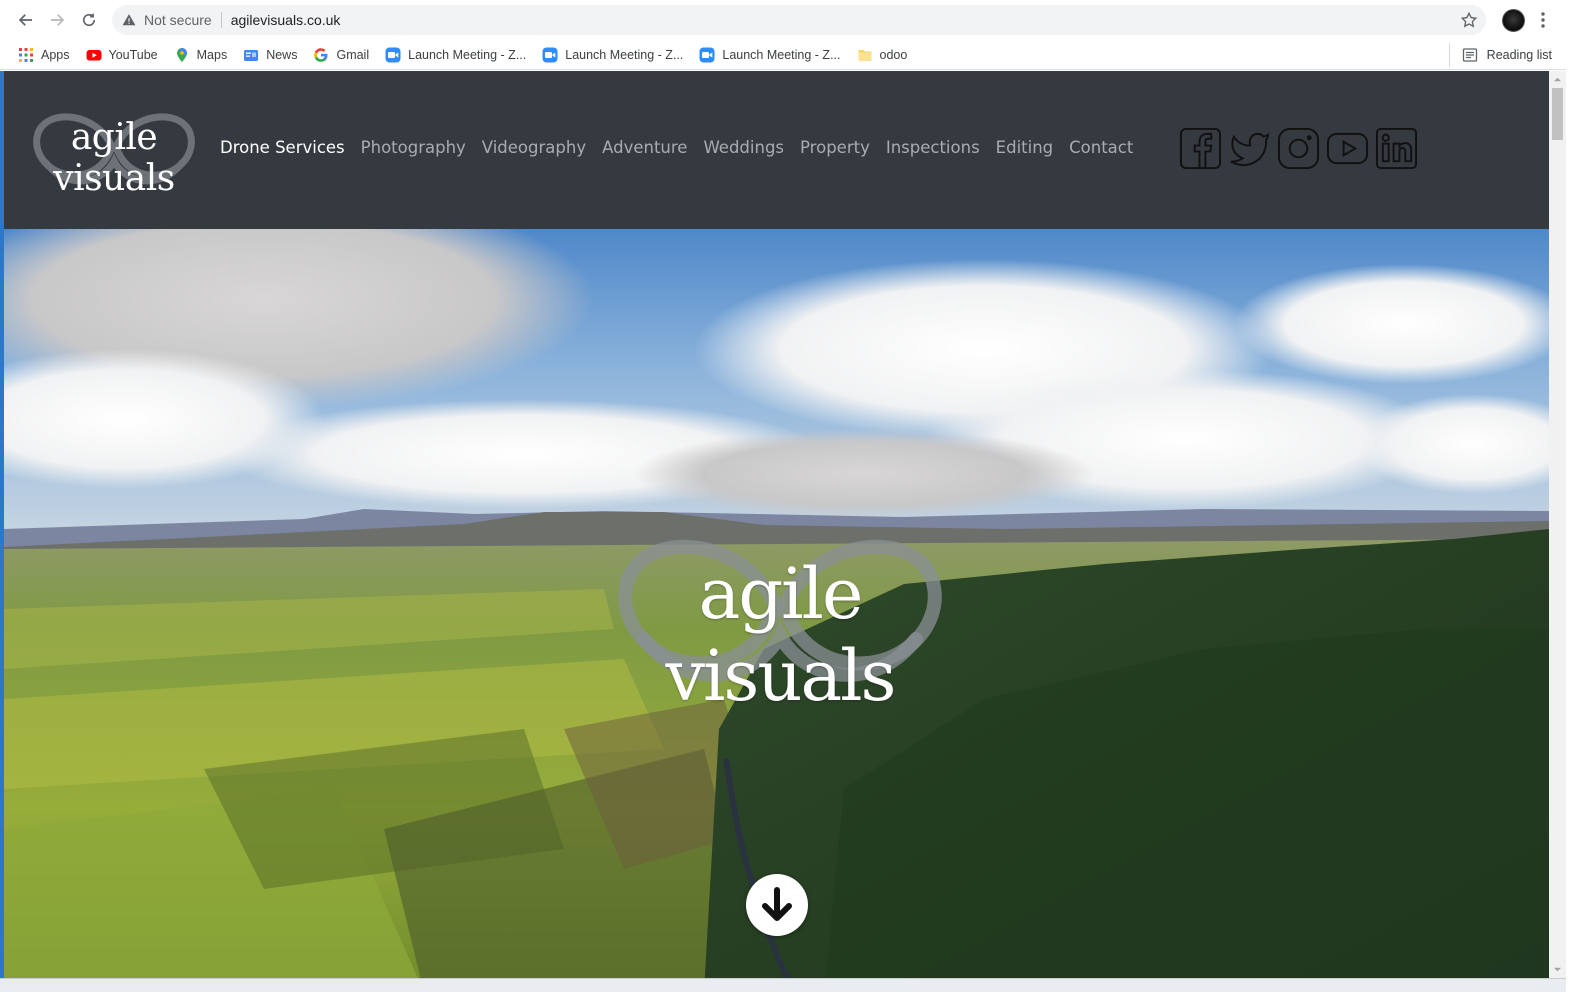 The image size is (1589, 992). I want to click on youtube-link, so click(1347, 148).